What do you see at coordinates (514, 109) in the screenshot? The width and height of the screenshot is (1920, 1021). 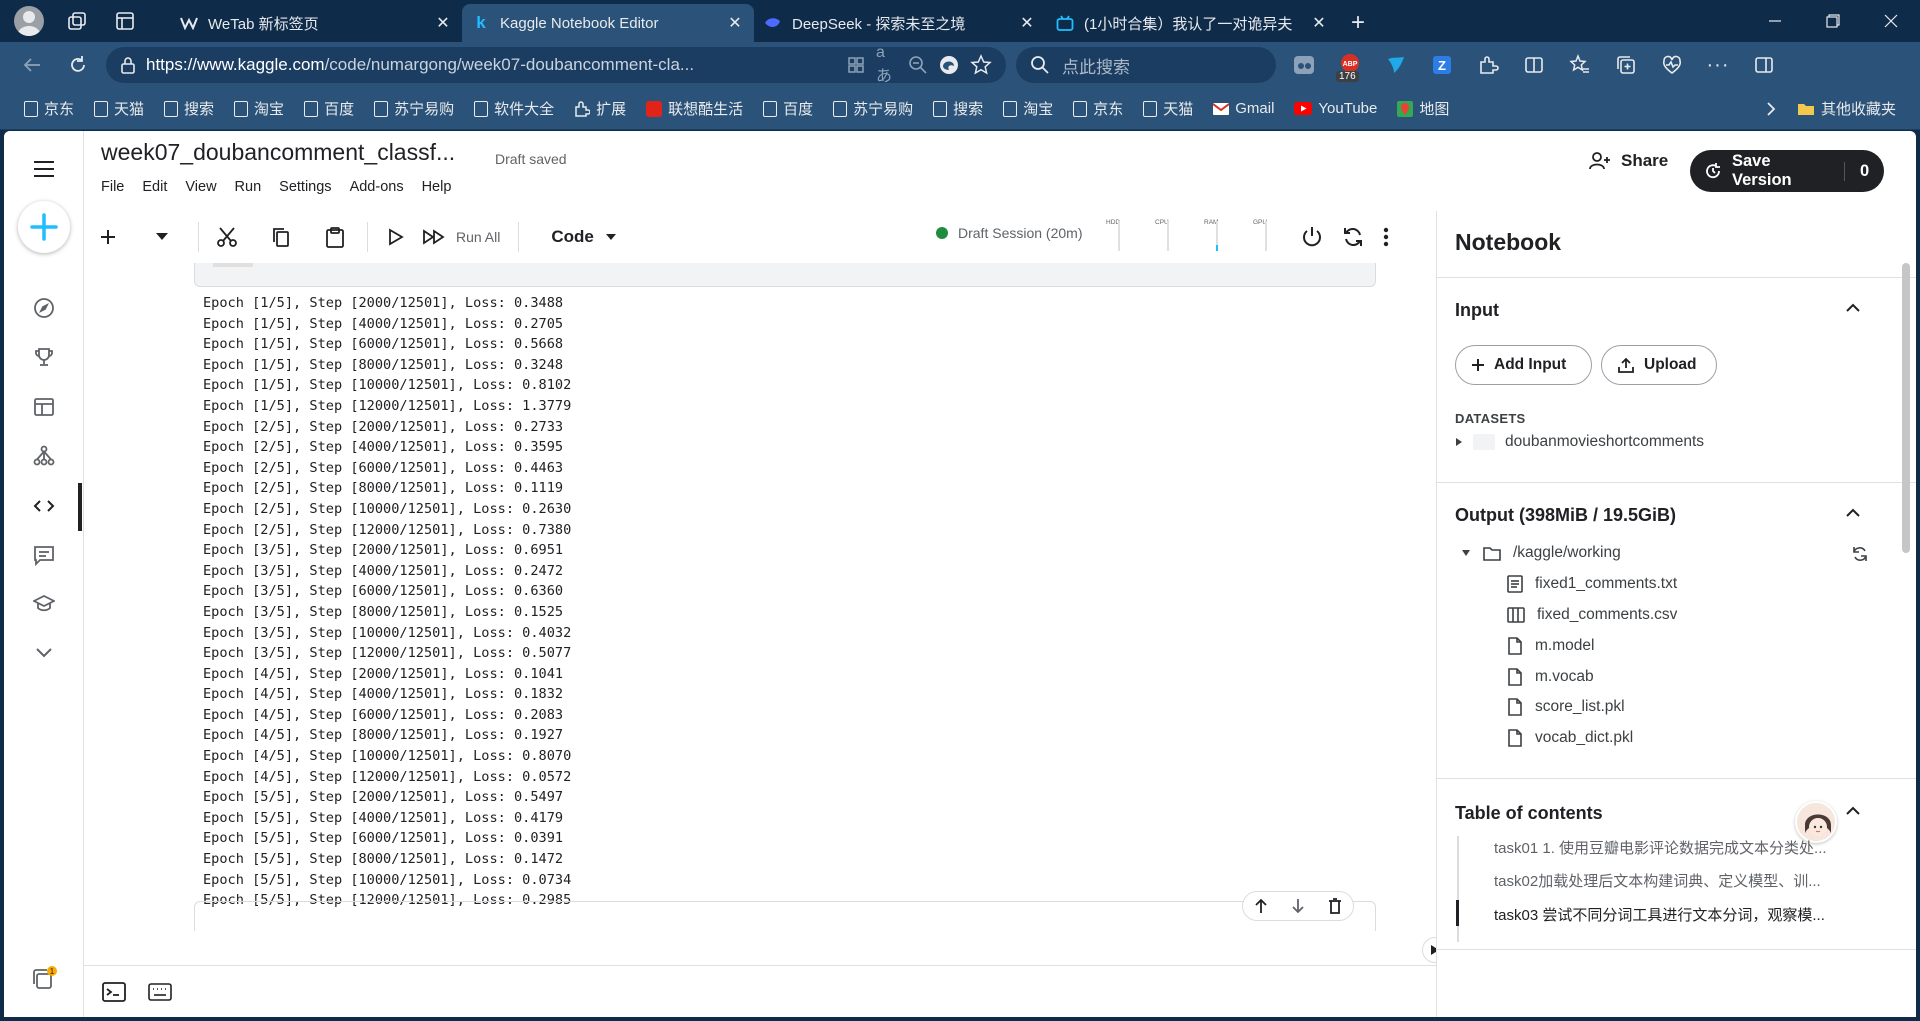 I see `bookmark-item: 软件大全` at bounding box center [514, 109].